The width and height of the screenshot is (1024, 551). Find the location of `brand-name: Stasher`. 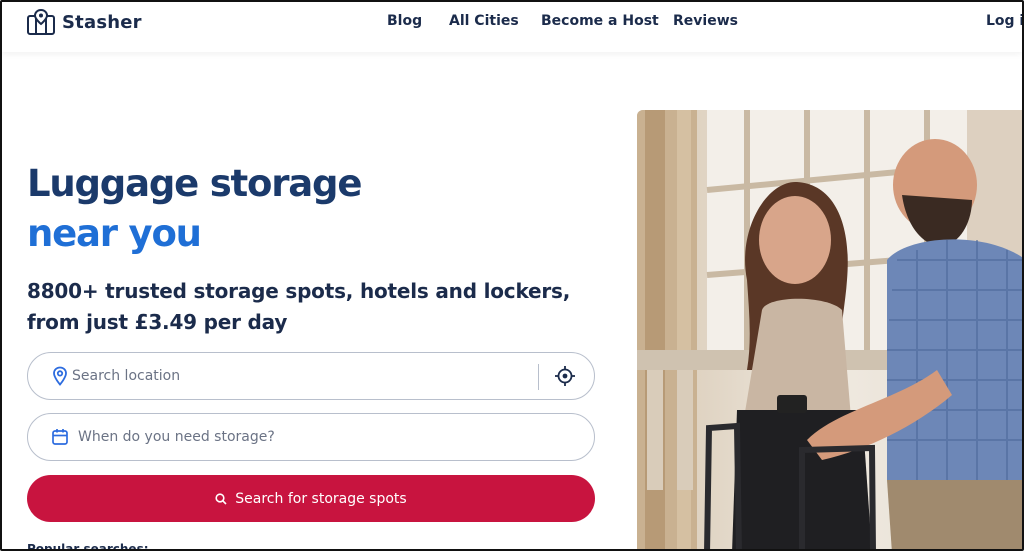

brand-name: Stasher is located at coordinates (102, 22).